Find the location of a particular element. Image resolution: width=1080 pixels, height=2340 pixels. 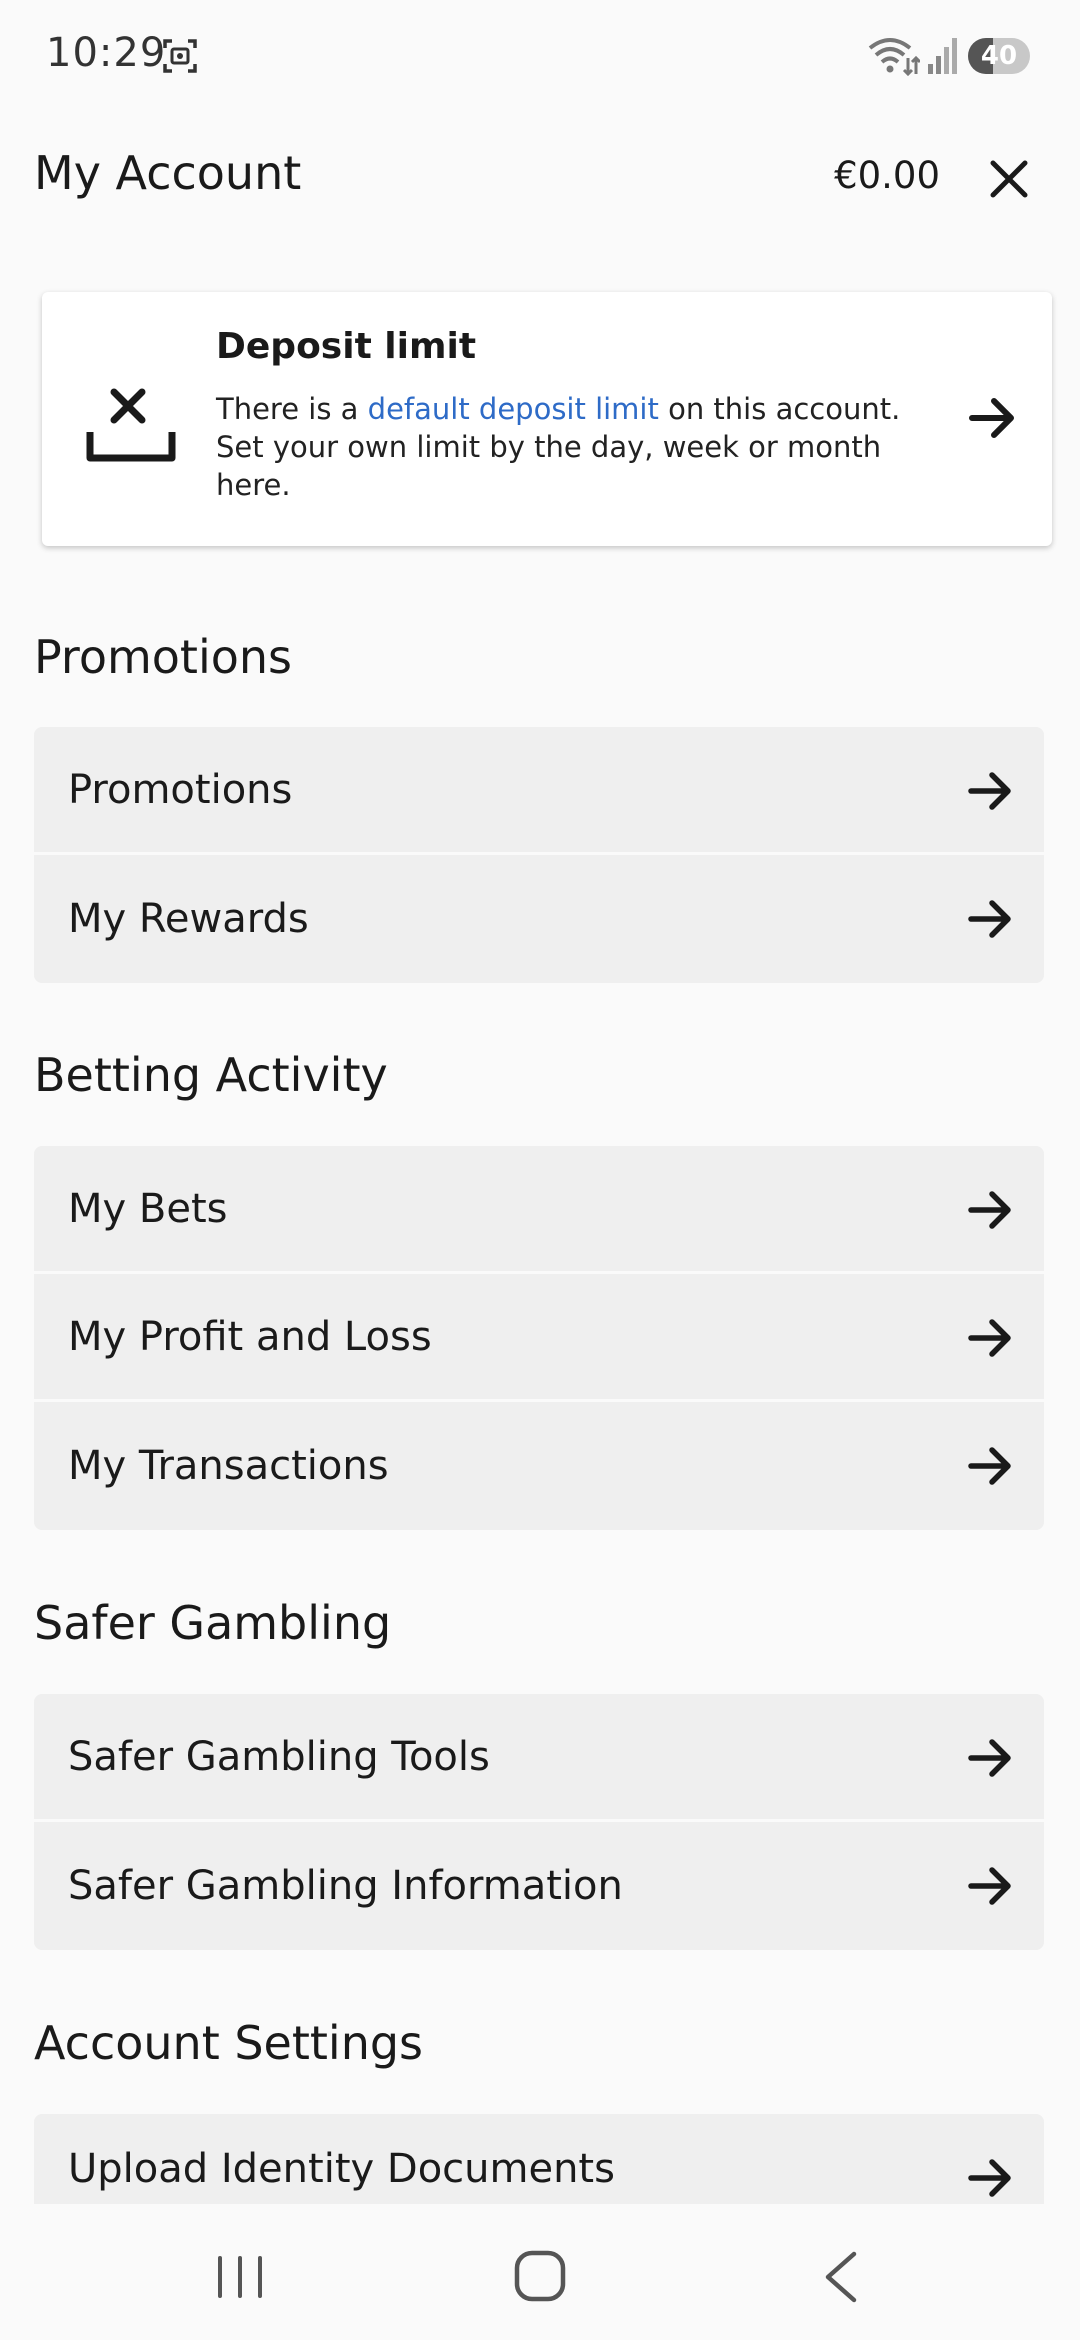

menu-item-upload-identity-documents: Upload Identity Documents is located at coordinates (539, 2159).